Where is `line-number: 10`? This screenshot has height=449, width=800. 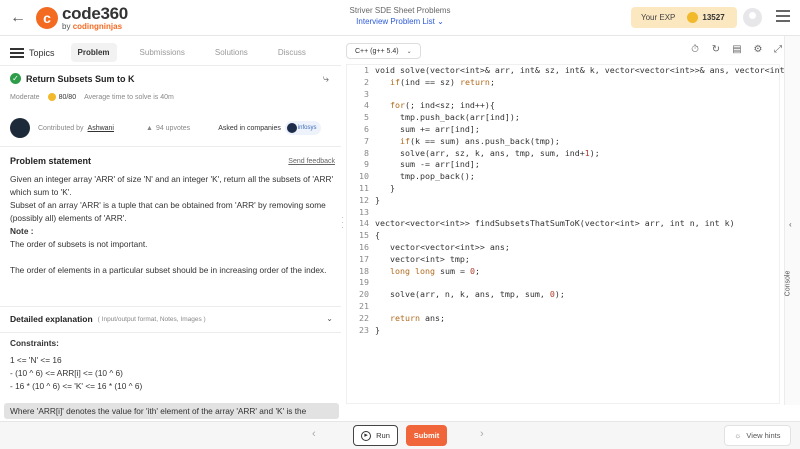
line-number: 10 is located at coordinates (364, 176).